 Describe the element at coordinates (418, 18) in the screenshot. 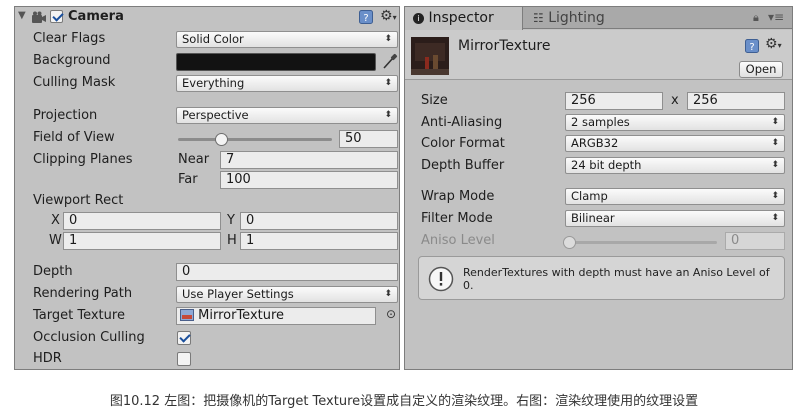

I see `info-icon: i` at that location.